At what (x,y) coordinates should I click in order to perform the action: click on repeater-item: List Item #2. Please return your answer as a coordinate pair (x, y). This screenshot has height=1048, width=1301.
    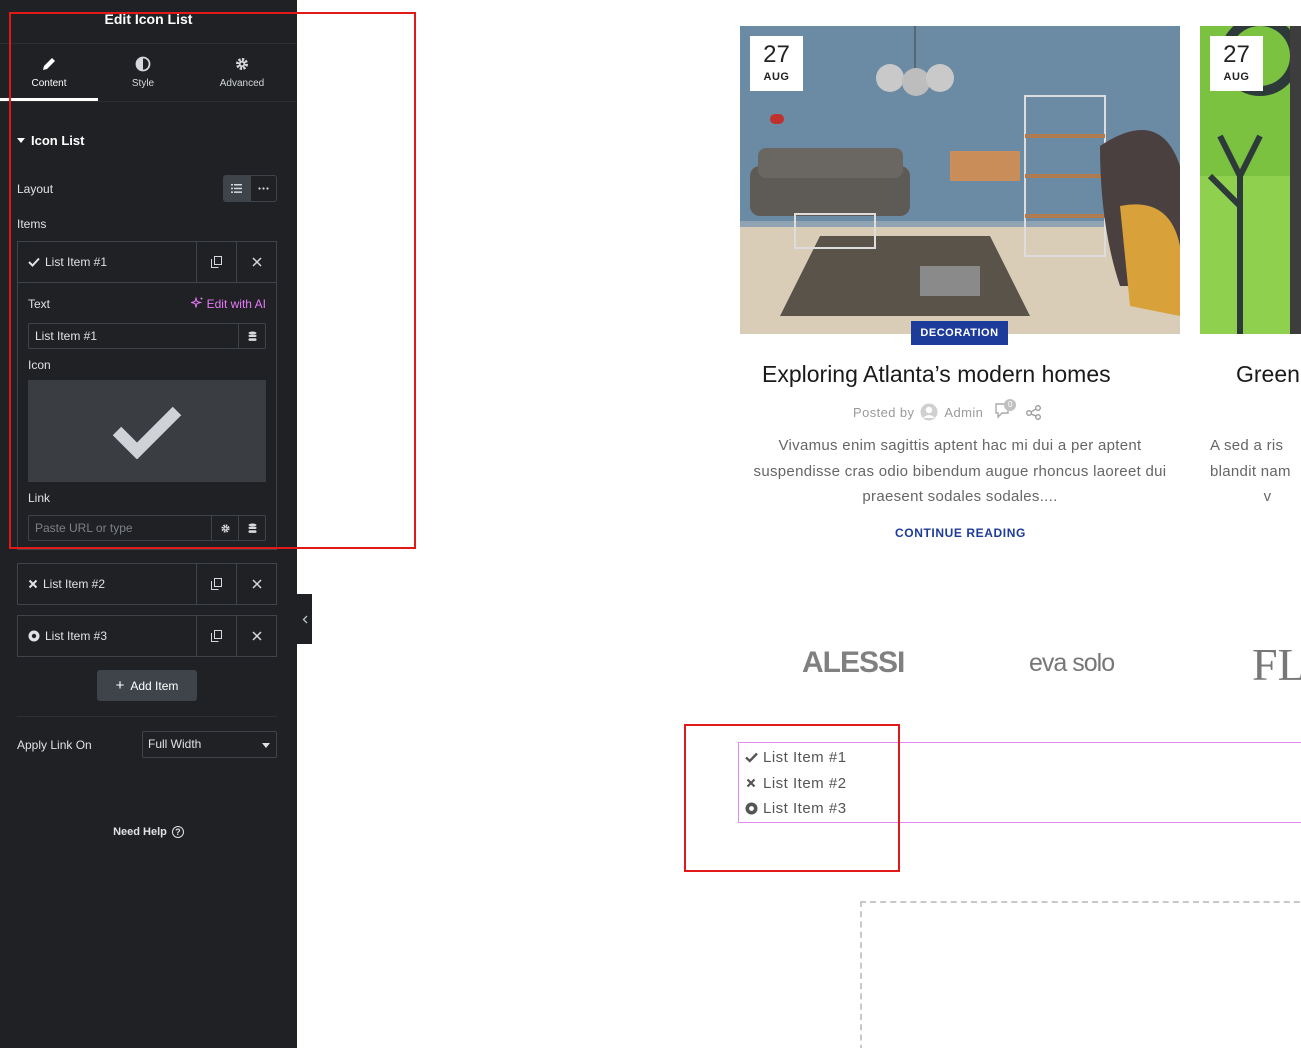
    Looking at the image, I should click on (147, 584).